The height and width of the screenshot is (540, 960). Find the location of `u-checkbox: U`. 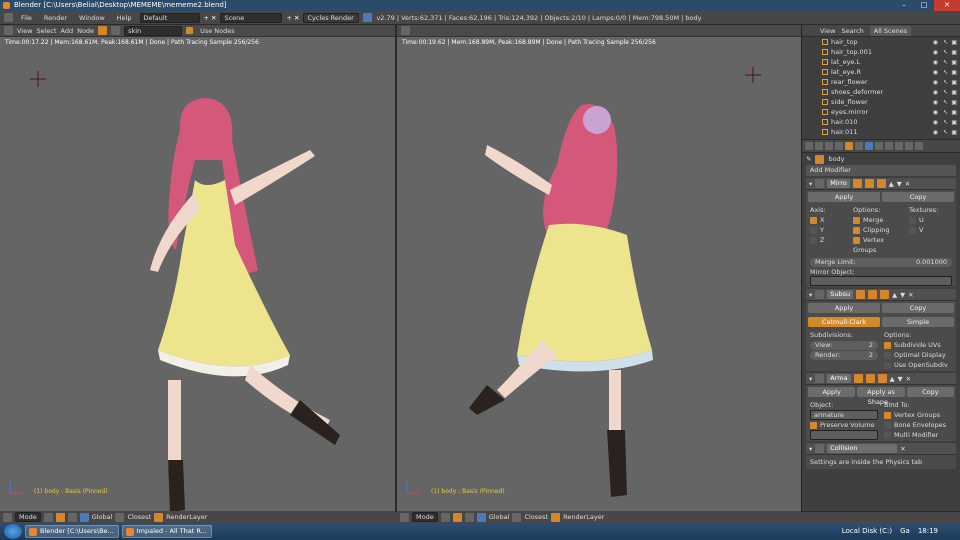

u-checkbox: U is located at coordinates (930, 220).